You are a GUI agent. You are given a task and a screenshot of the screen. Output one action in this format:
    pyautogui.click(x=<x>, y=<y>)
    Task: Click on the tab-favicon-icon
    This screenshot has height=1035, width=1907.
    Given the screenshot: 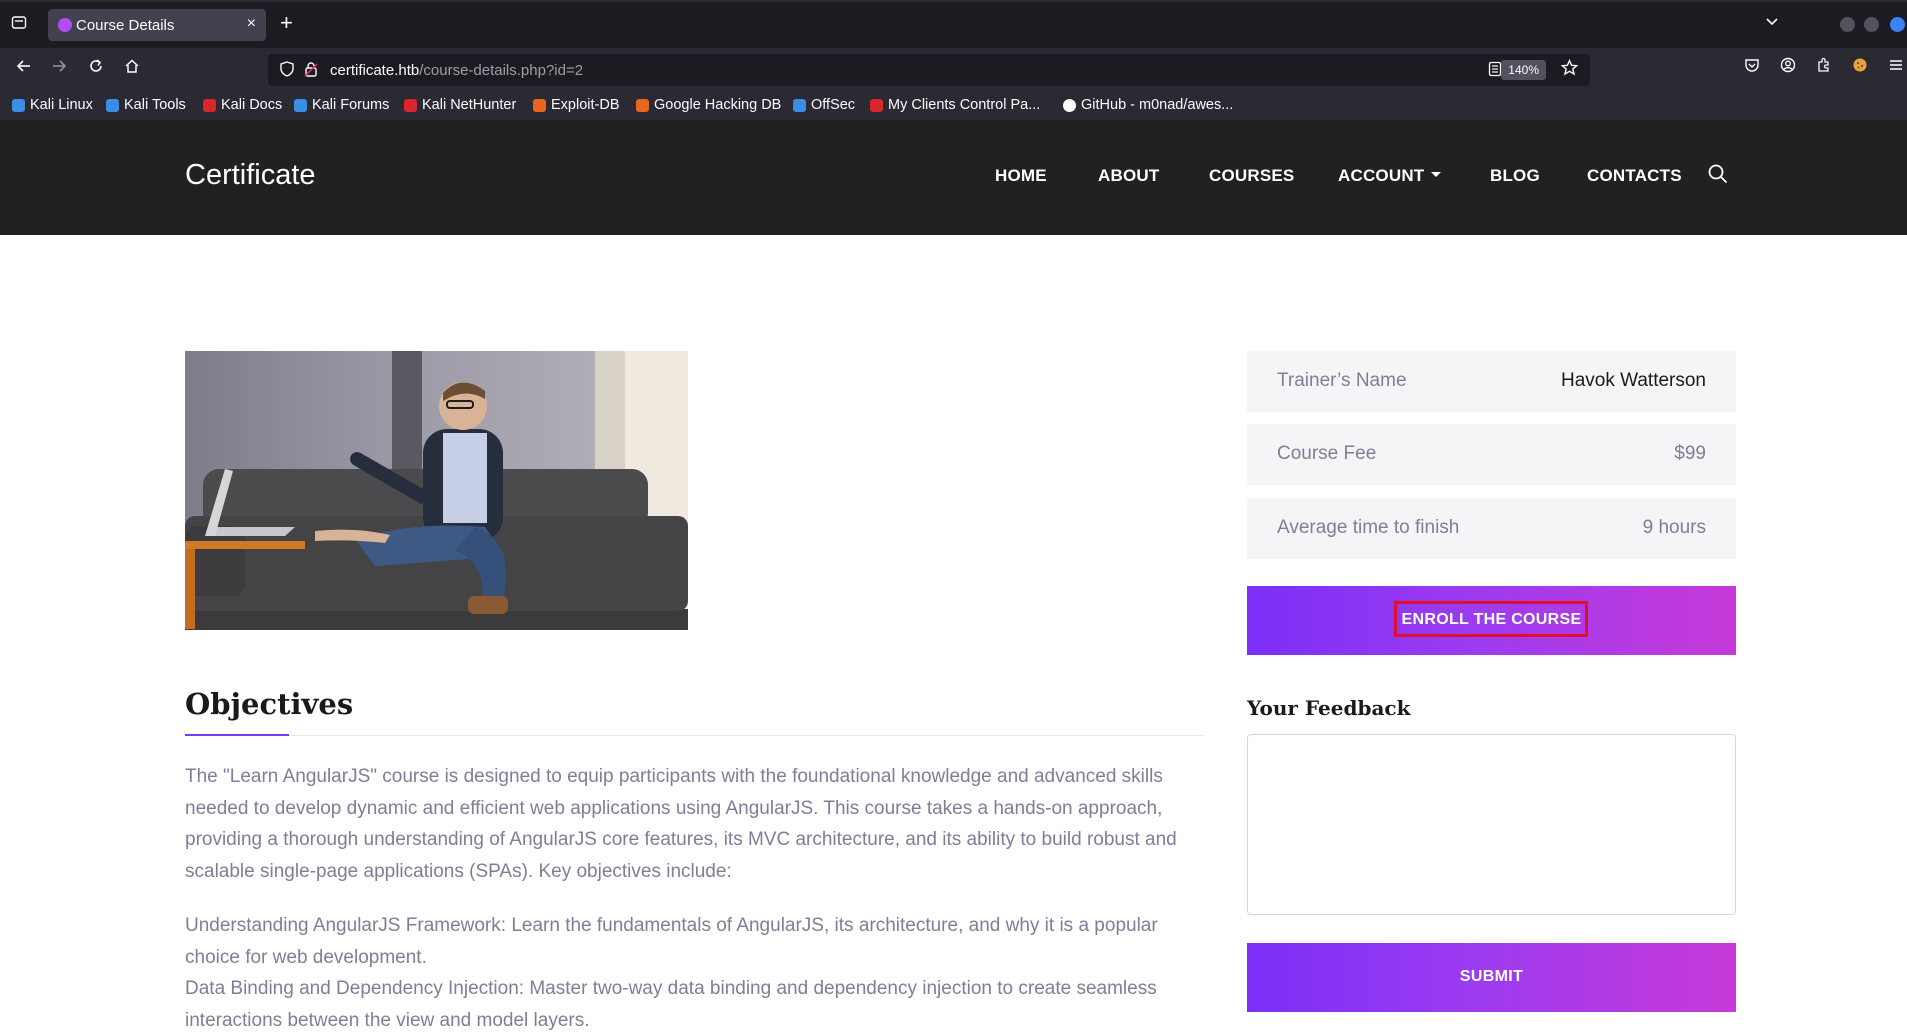 What is the action you would take?
    pyautogui.click(x=65, y=25)
    